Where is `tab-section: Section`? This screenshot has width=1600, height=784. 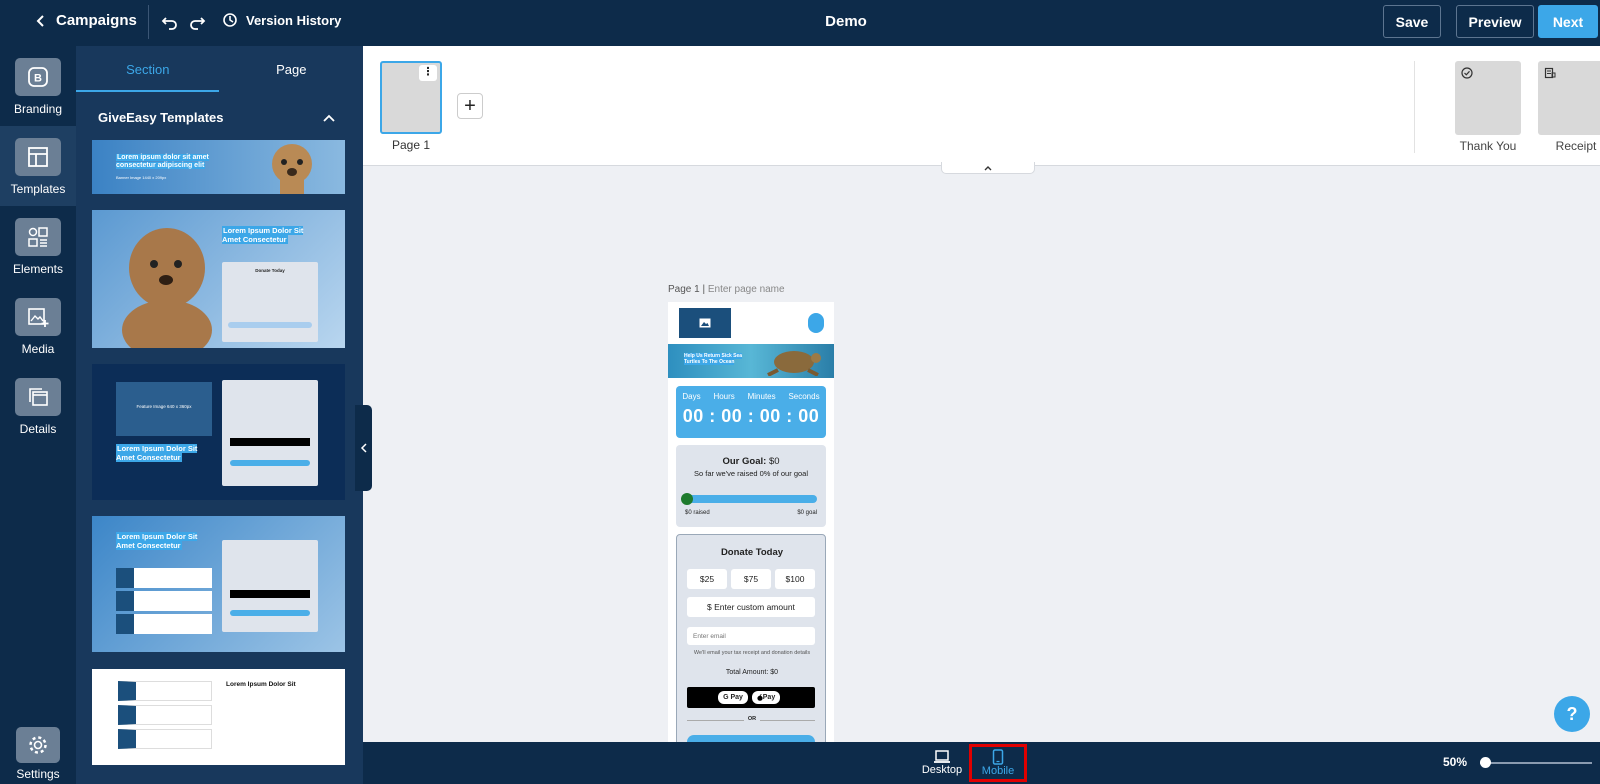
tab-section: Section is located at coordinates (148, 69).